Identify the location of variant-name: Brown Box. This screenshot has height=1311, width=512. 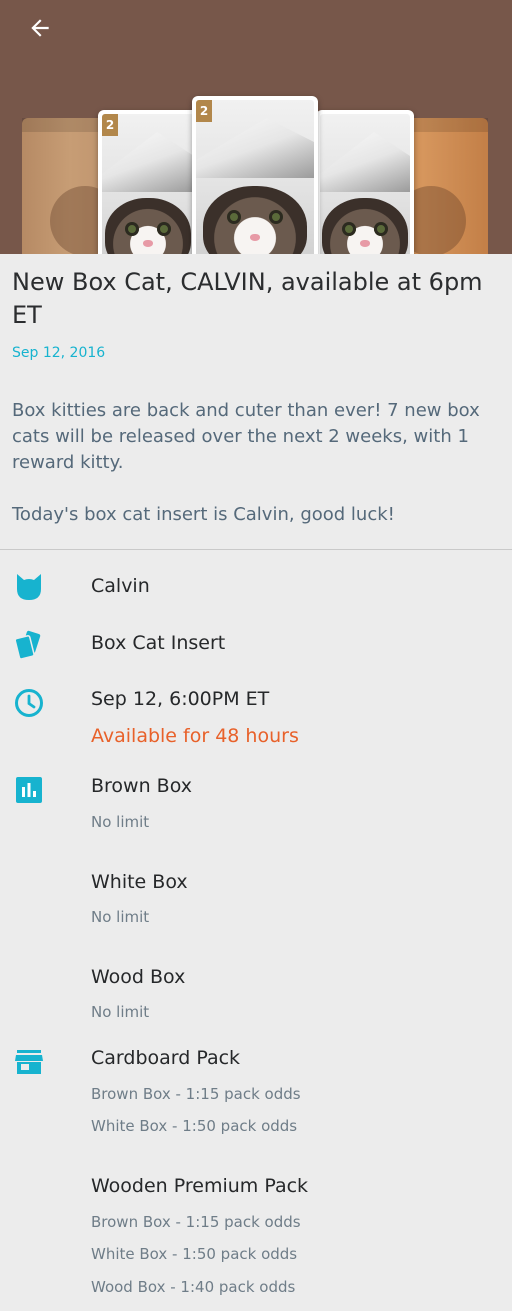
(141, 786).